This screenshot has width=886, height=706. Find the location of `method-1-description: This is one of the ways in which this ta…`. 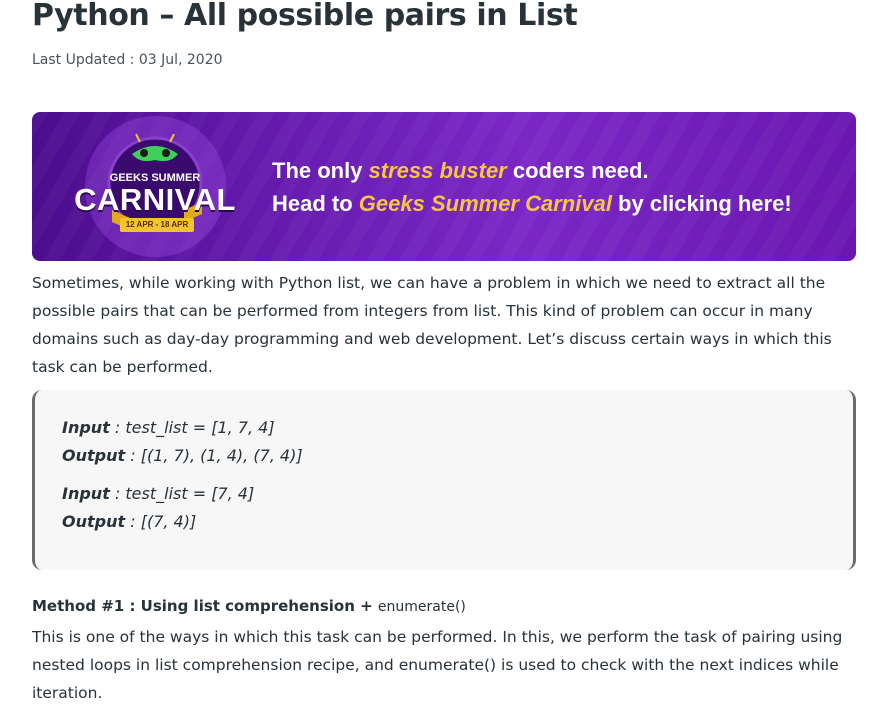

method-1-description: This is one of the ways in which this ta… is located at coordinates (437, 665).